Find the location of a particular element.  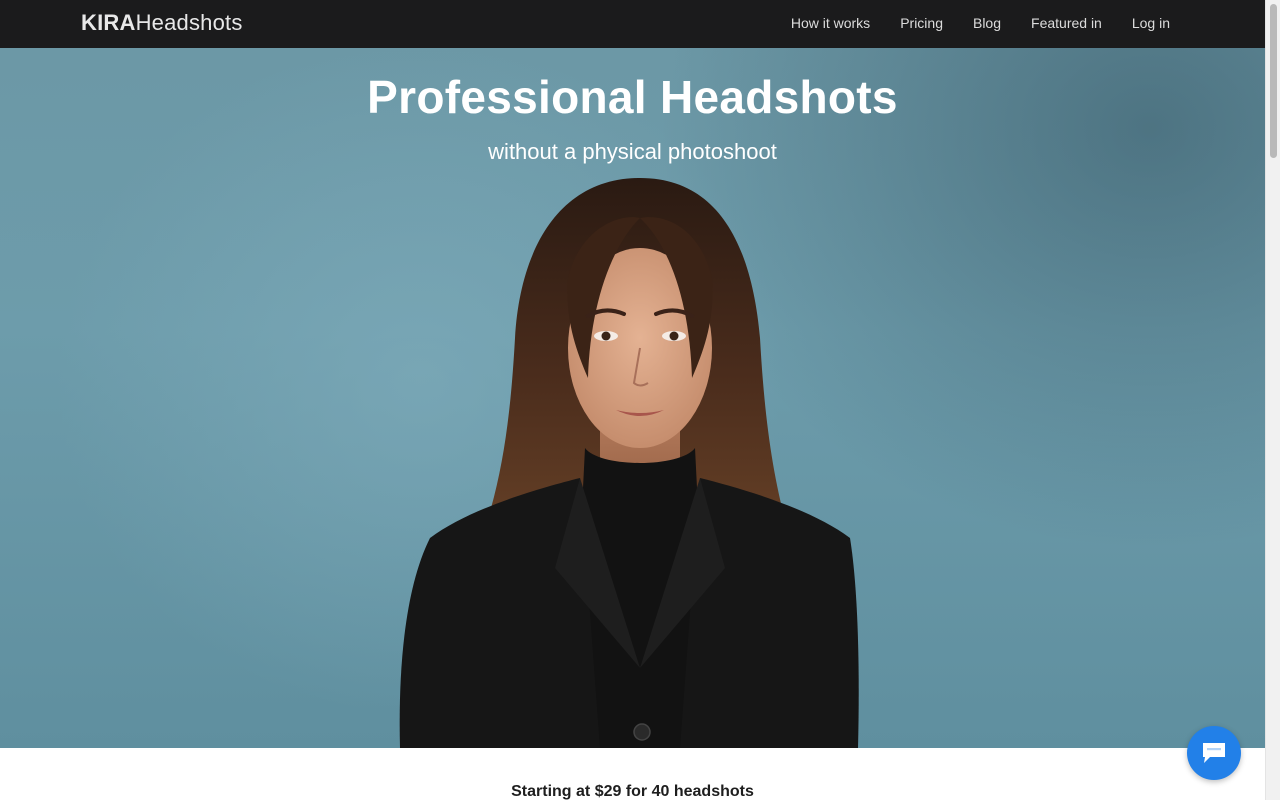

nav-log-in: Log in is located at coordinates (1151, 23).